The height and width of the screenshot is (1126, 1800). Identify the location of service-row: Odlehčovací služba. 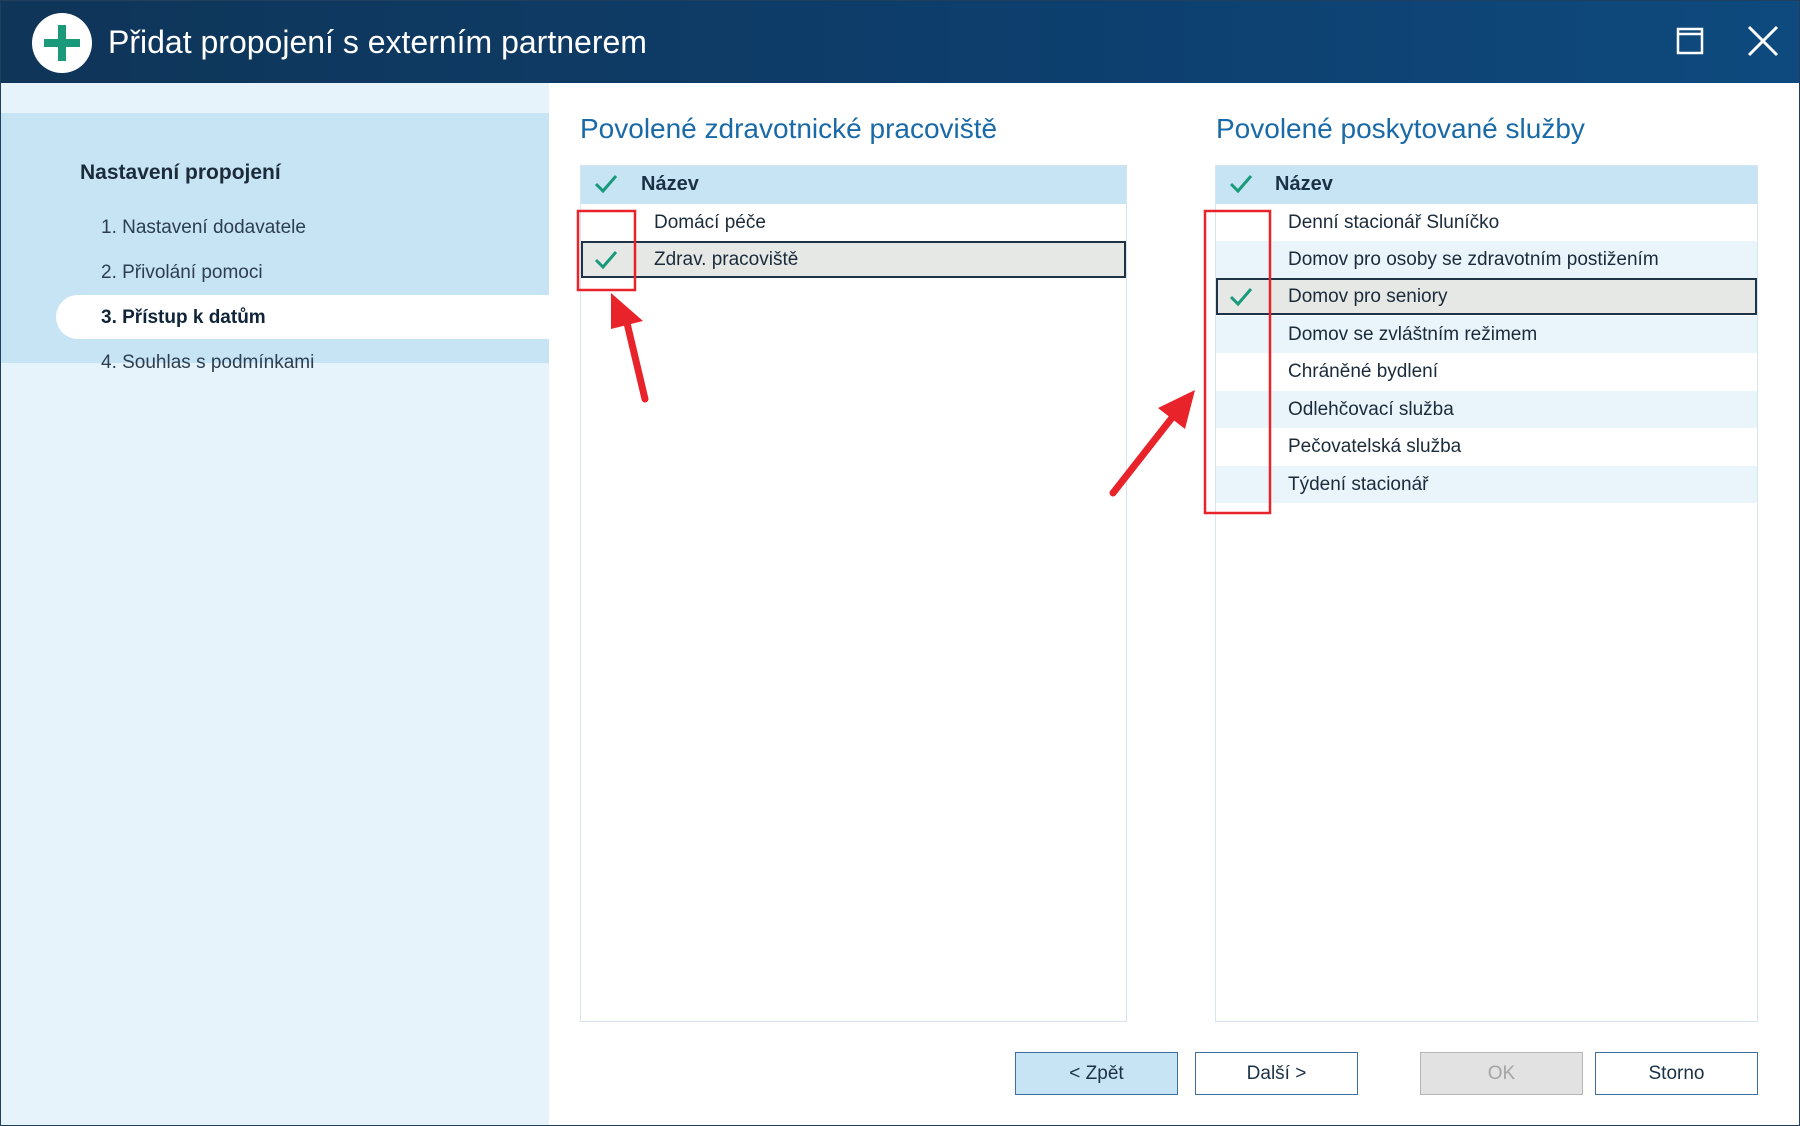
(1486, 409).